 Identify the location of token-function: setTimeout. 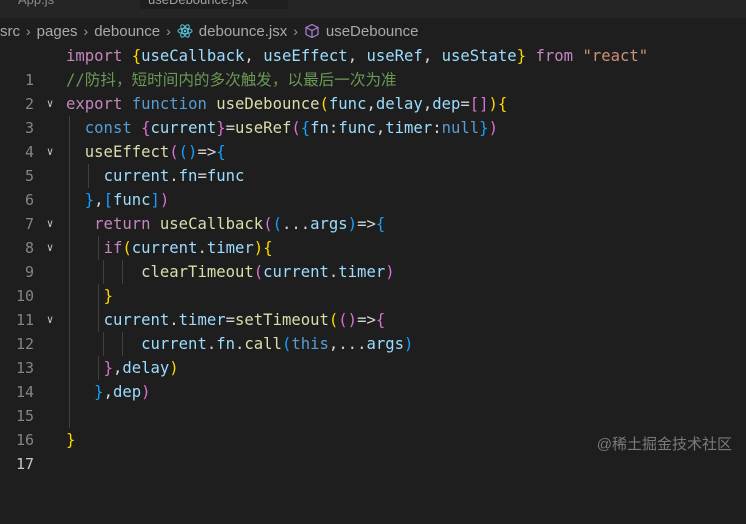
(282, 320).